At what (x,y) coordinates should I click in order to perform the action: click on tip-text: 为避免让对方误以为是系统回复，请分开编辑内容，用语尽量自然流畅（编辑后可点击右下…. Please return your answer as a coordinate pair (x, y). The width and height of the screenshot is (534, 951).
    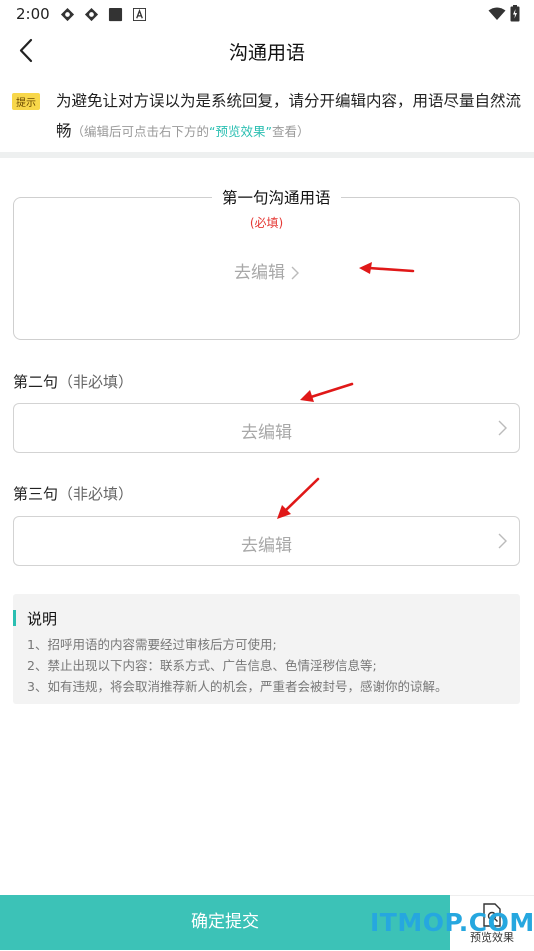
    Looking at the image, I should click on (289, 116).